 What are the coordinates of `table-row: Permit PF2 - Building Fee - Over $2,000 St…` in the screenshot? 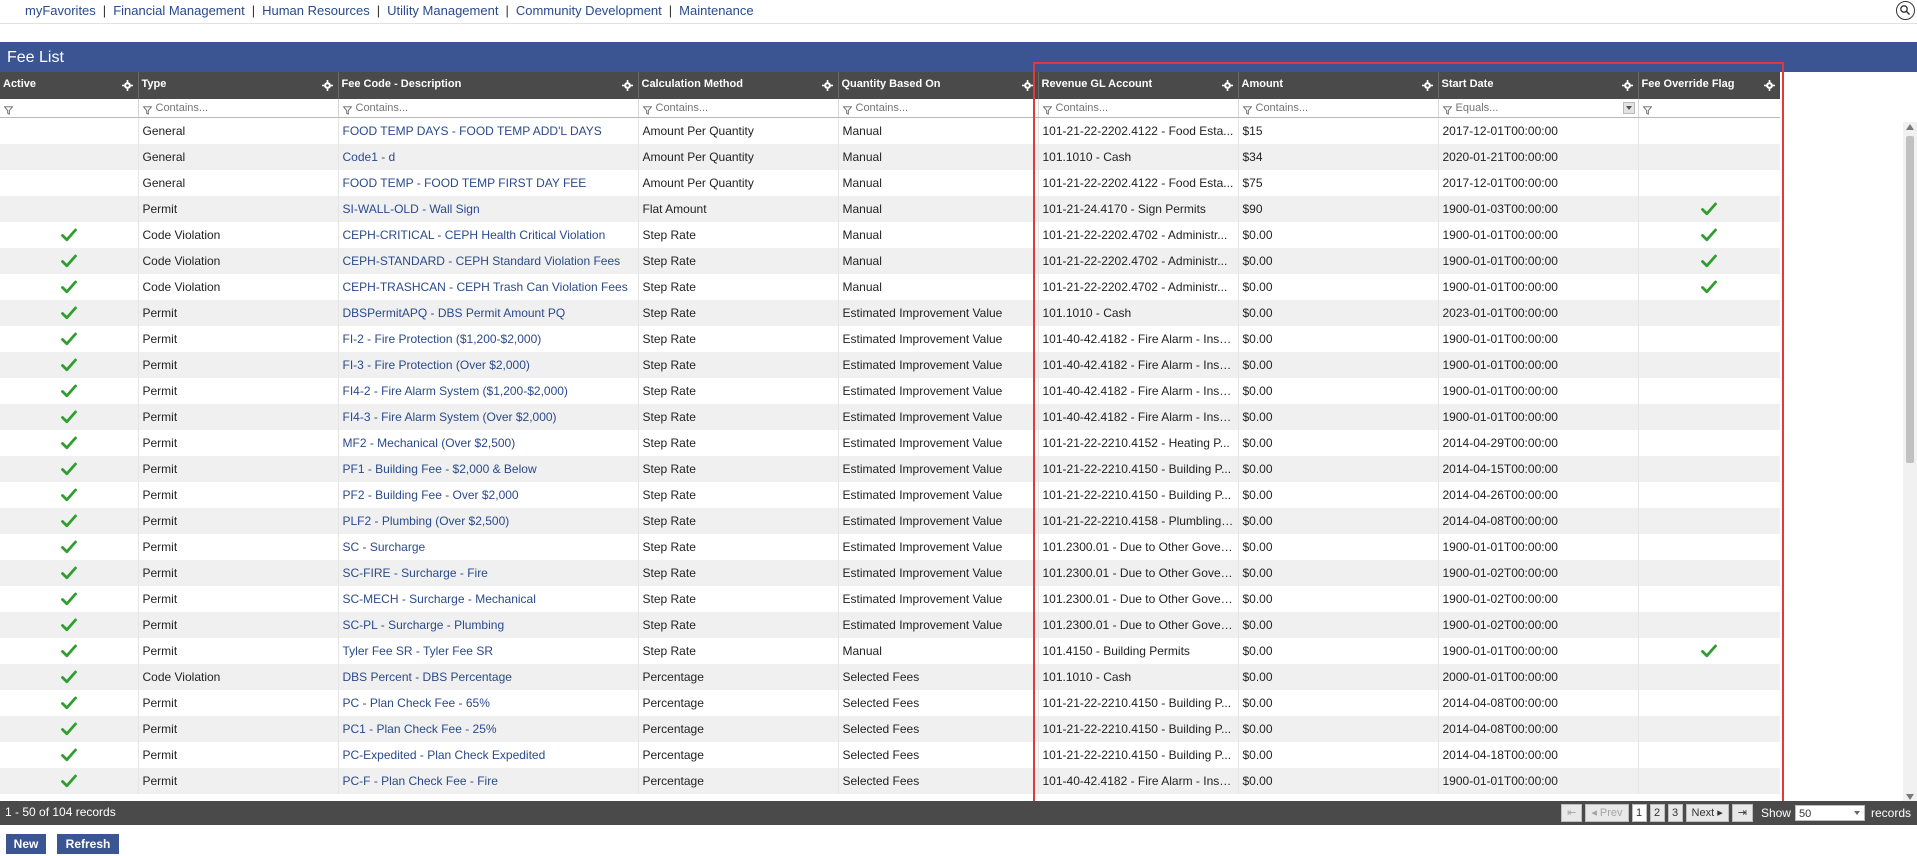 It's located at (890, 495).